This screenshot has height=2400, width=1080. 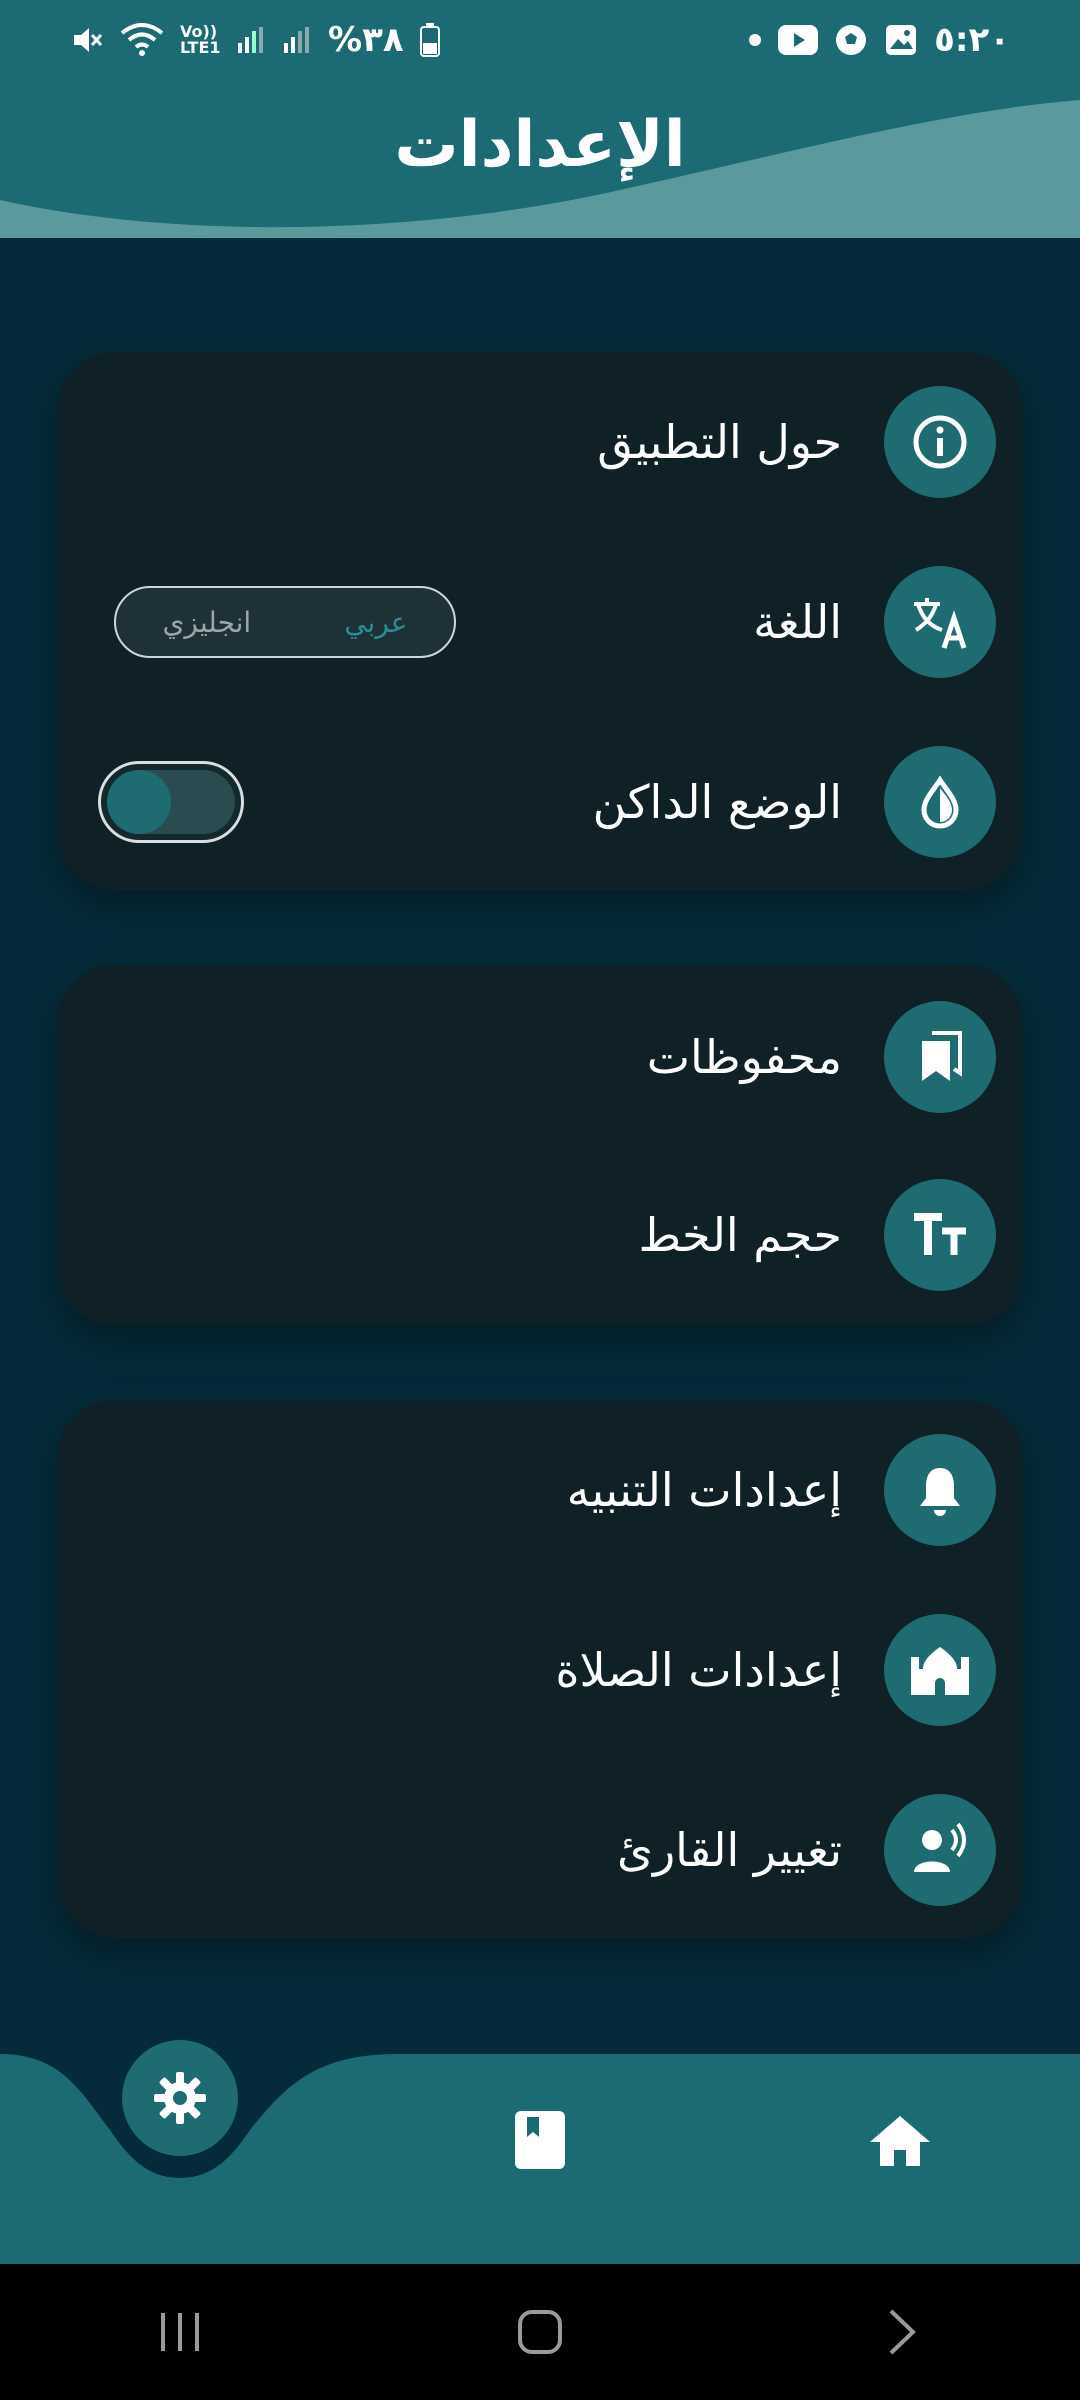 I want to click on chevron-right-icon, so click(x=902, y=2332).